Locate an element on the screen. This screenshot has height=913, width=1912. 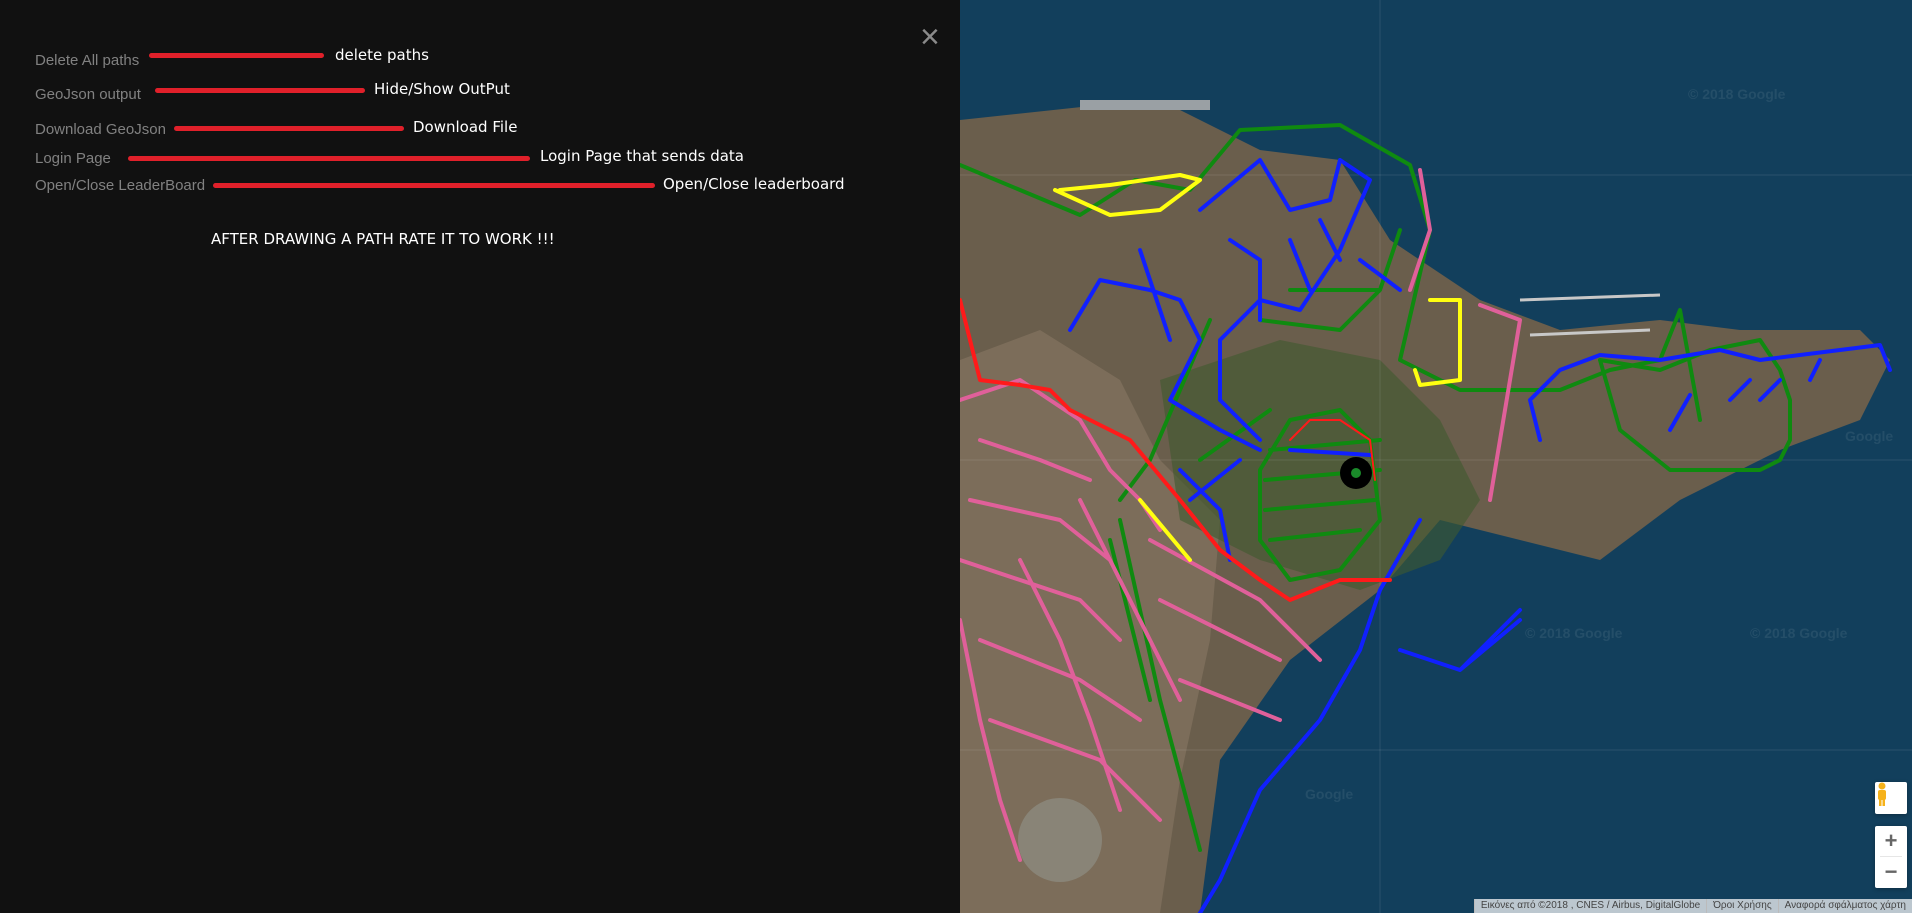
pegman-icon is located at coordinates (1882, 794).